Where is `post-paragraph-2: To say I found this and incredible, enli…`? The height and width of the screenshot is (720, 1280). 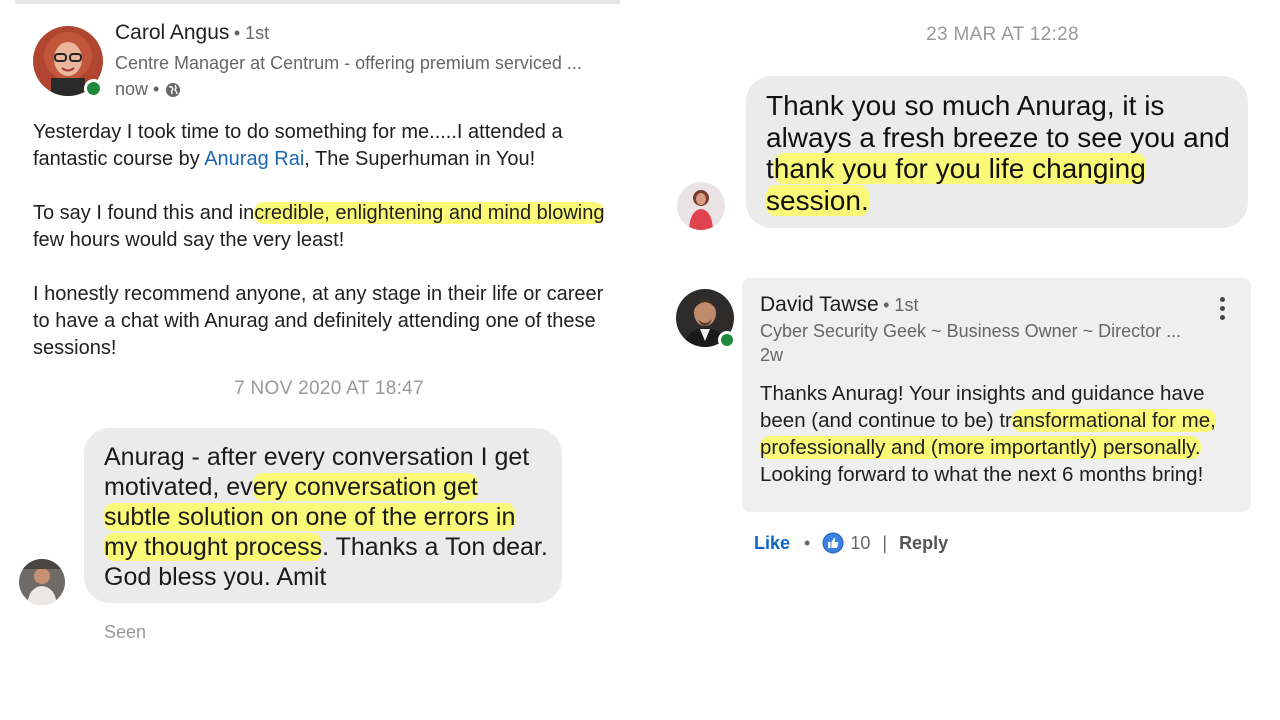
post-paragraph-2: To say I found this and incredible, enli… is located at coordinates (323, 227).